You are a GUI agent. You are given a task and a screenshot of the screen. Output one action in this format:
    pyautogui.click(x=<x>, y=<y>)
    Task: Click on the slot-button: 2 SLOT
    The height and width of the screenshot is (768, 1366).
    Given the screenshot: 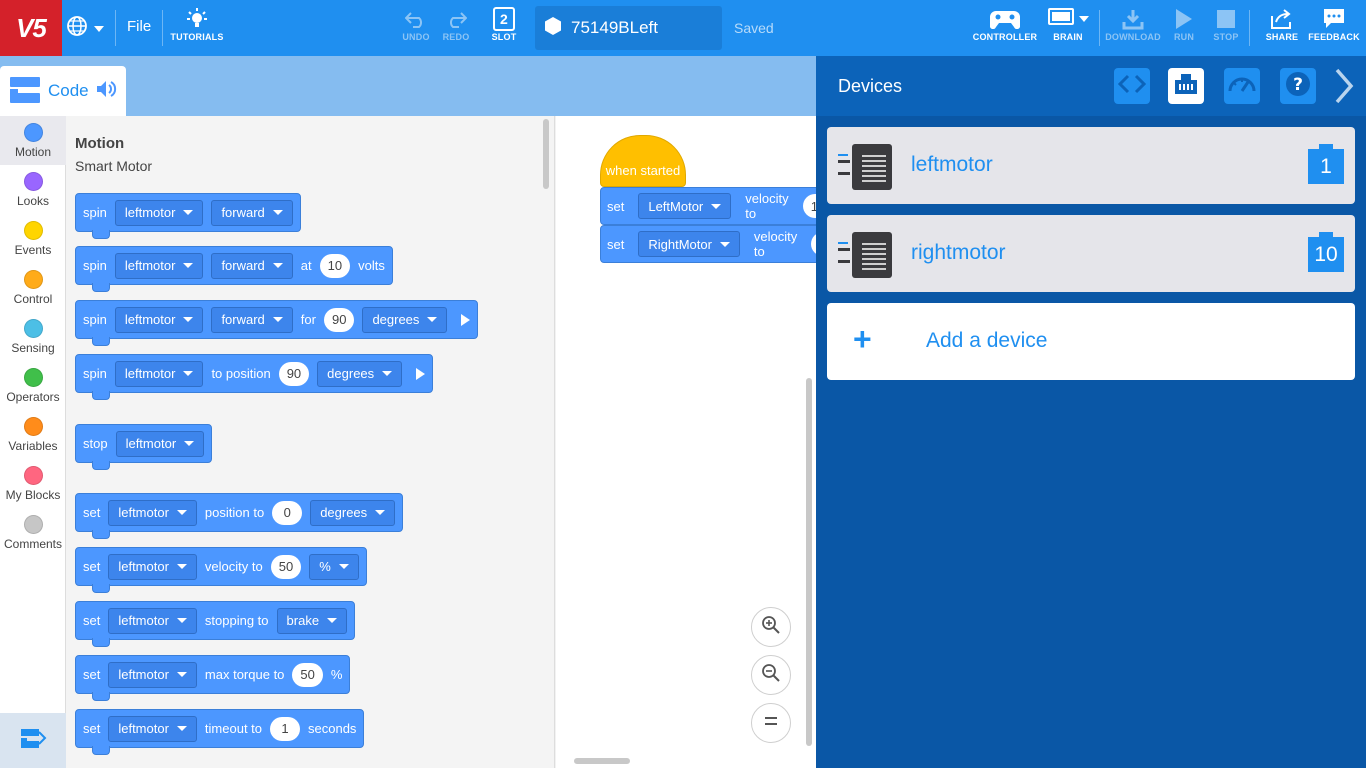 What is the action you would take?
    pyautogui.click(x=504, y=28)
    